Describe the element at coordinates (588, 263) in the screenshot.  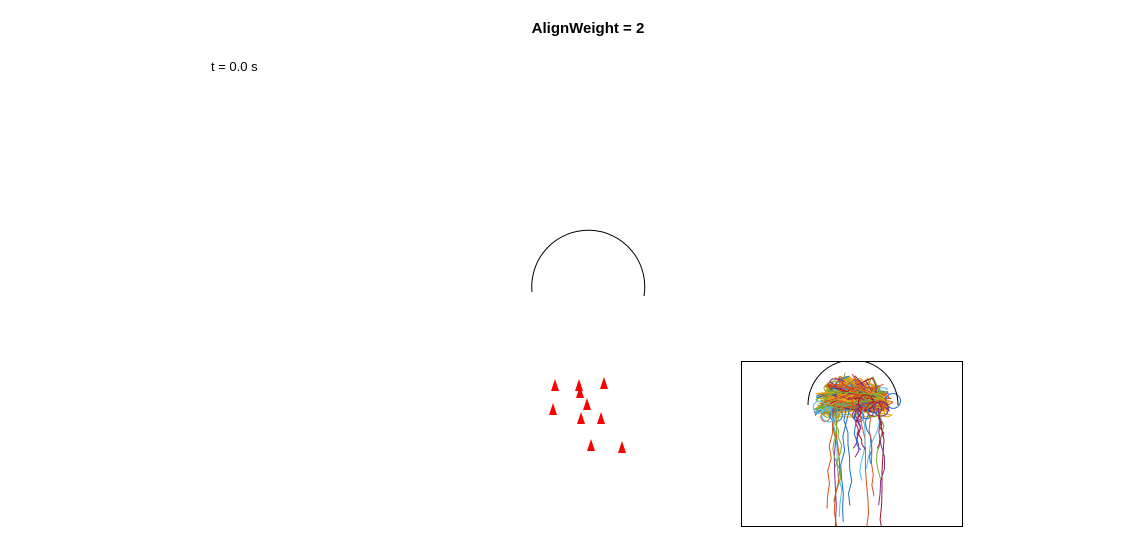
I see `boundary-arc` at that location.